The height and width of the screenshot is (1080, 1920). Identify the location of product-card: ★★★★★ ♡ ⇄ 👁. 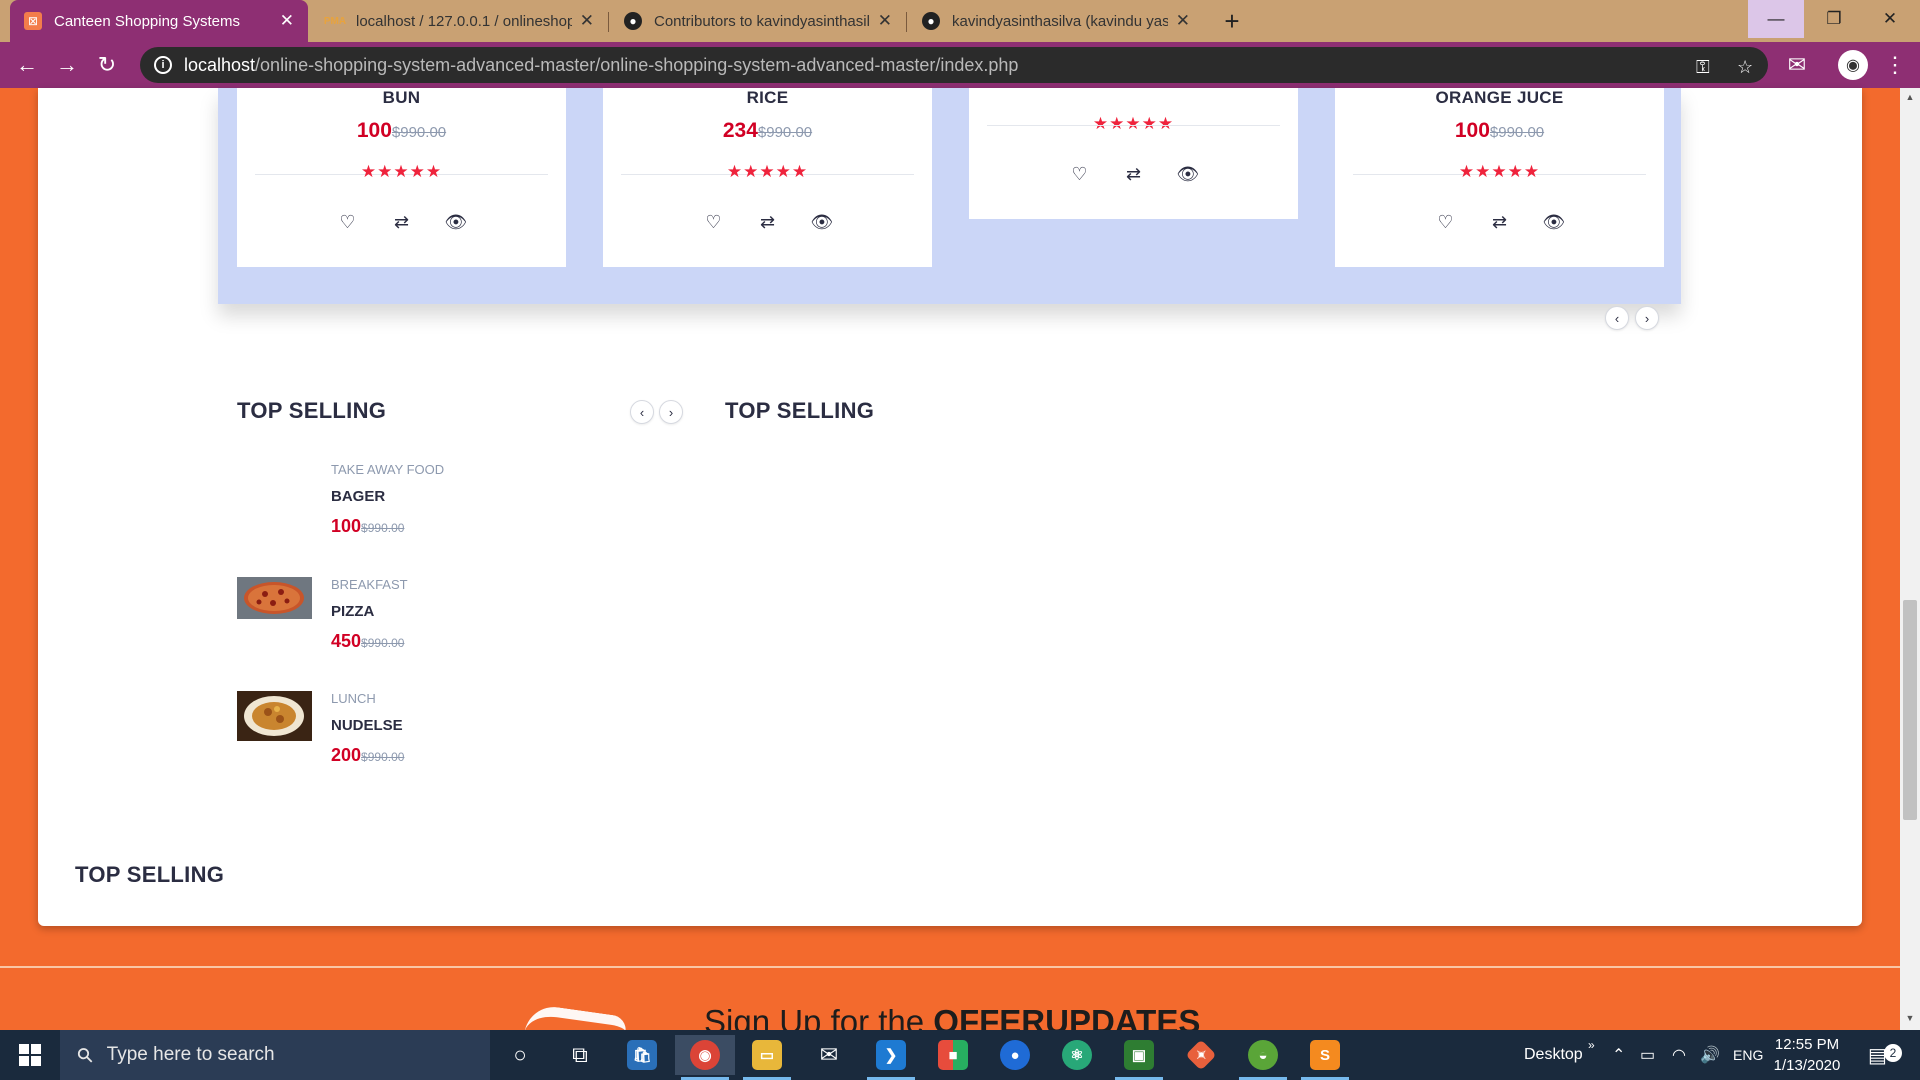
(1133, 153).